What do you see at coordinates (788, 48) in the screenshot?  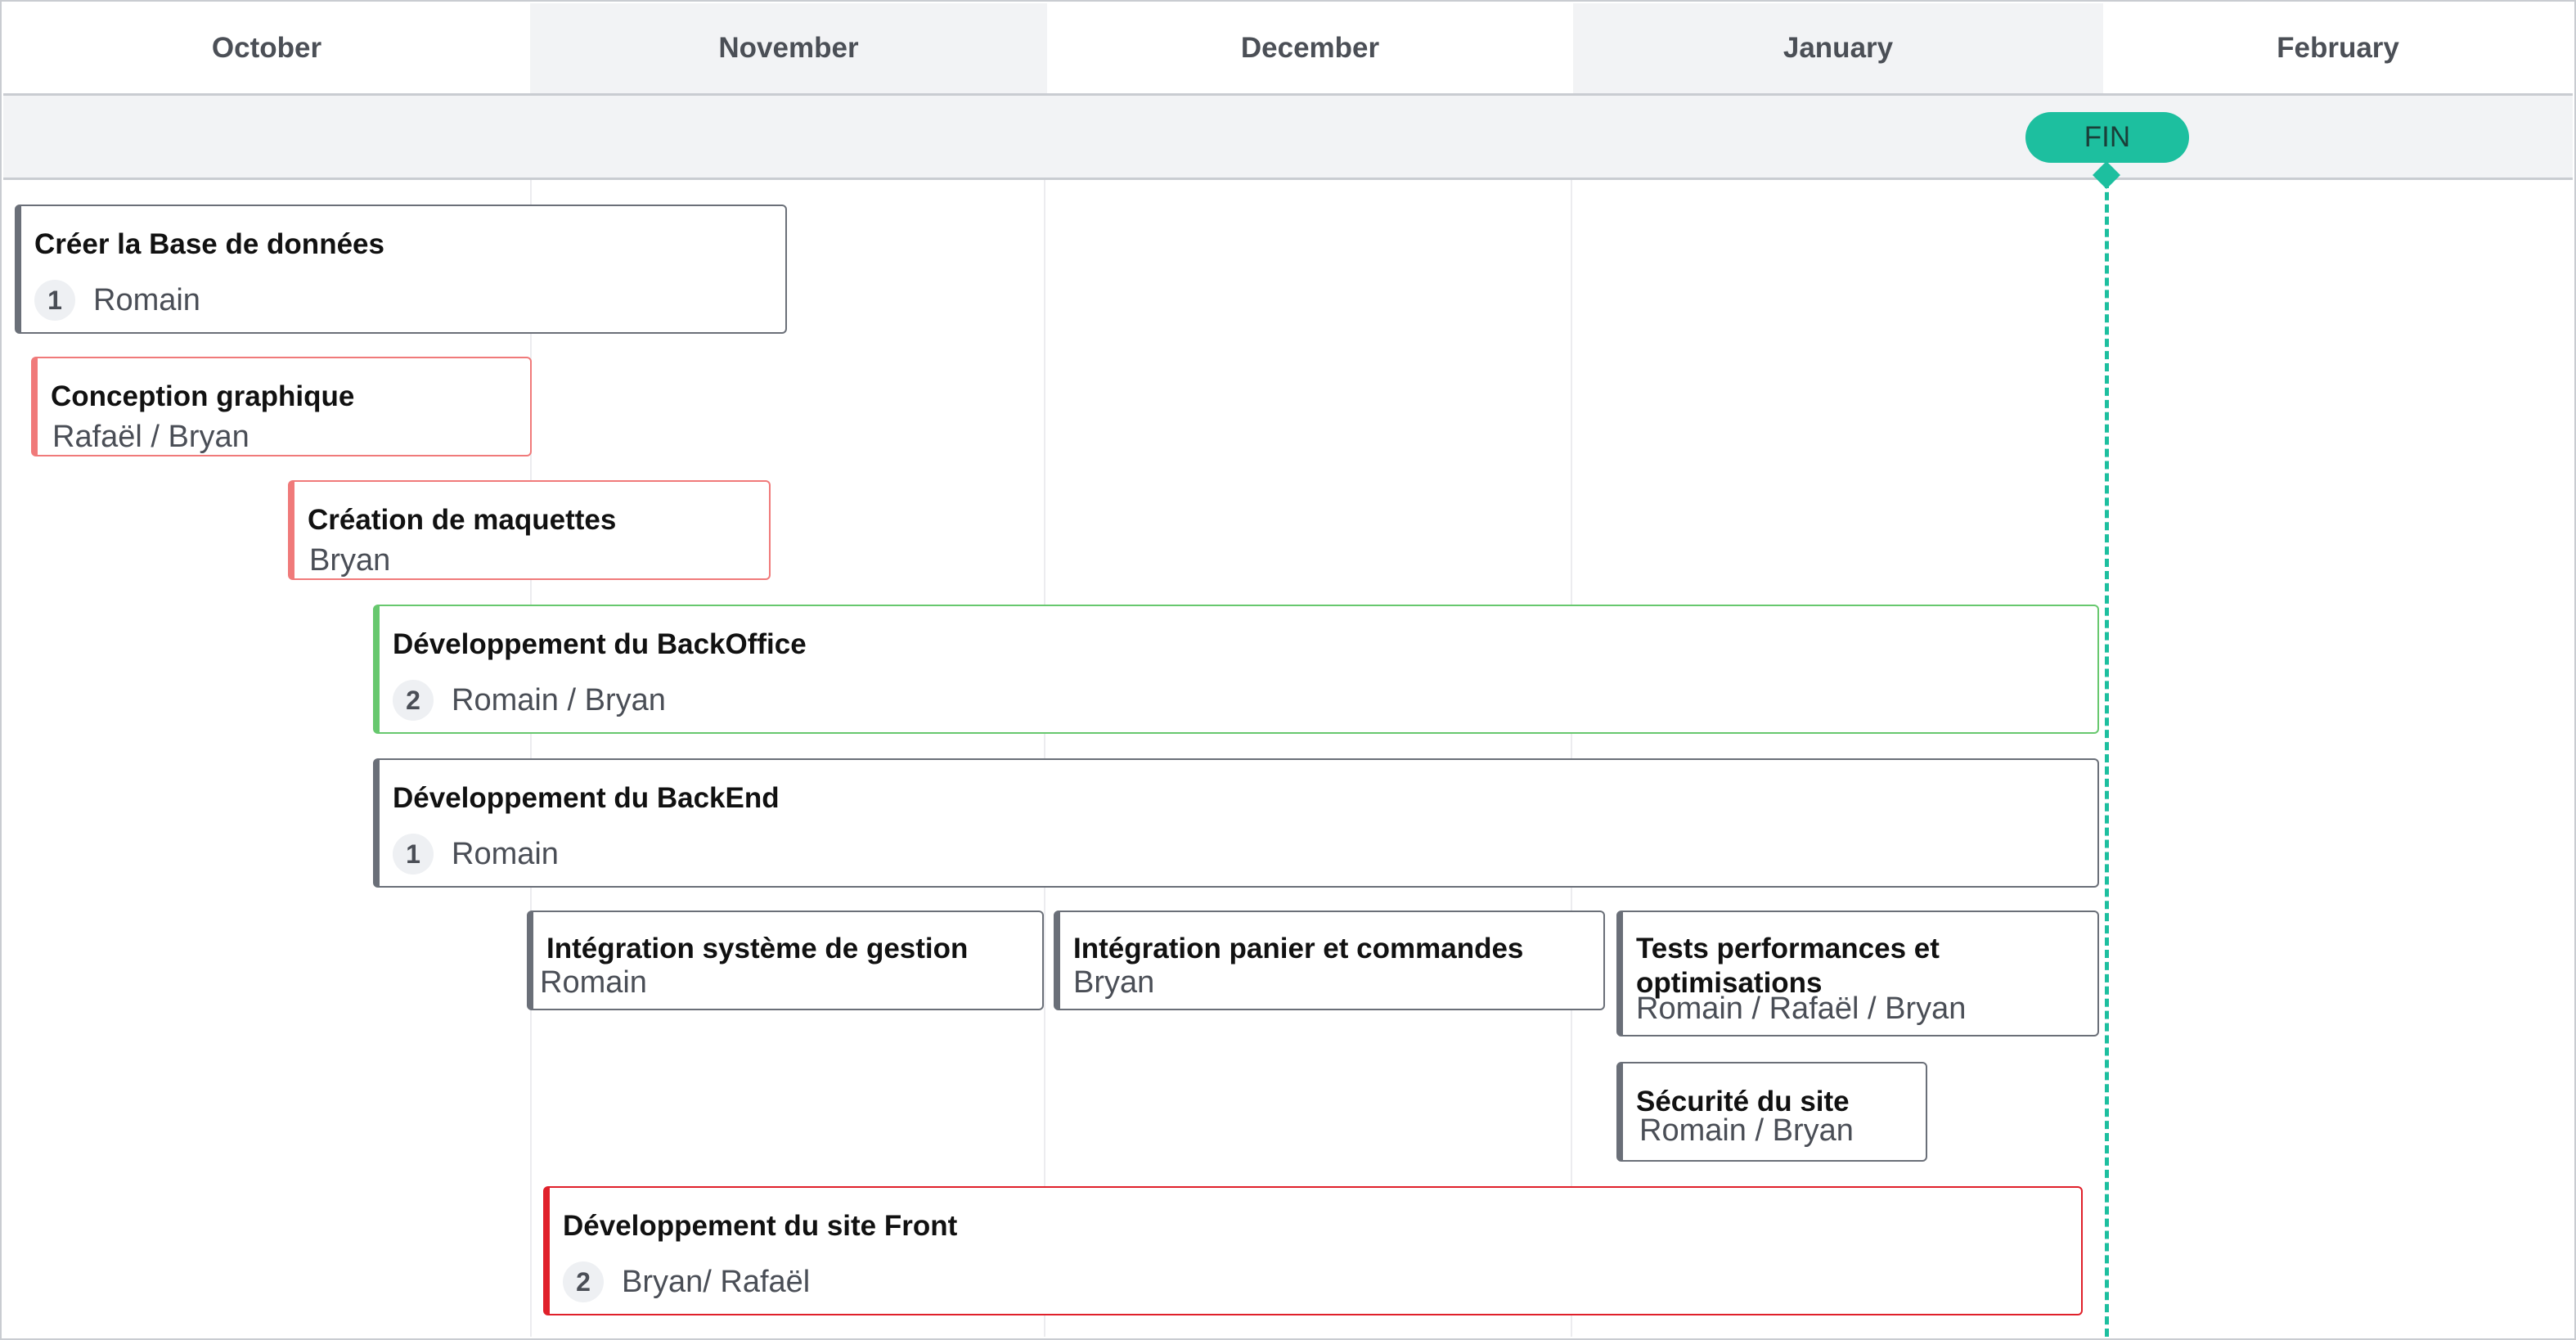 I see `month-november: November` at bounding box center [788, 48].